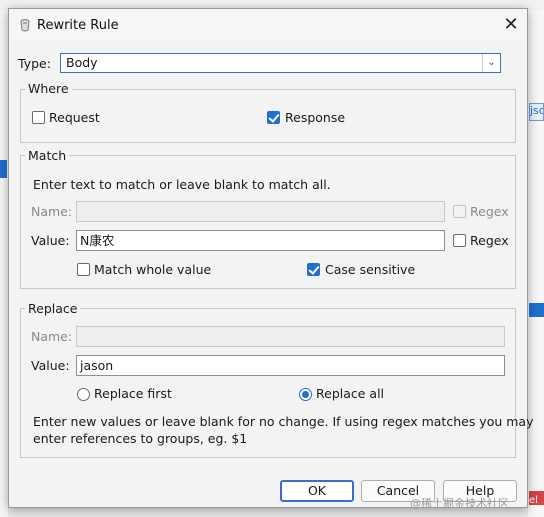  What do you see at coordinates (3, 169) in the screenshot?
I see `background-selection-left` at bounding box center [3, 169].